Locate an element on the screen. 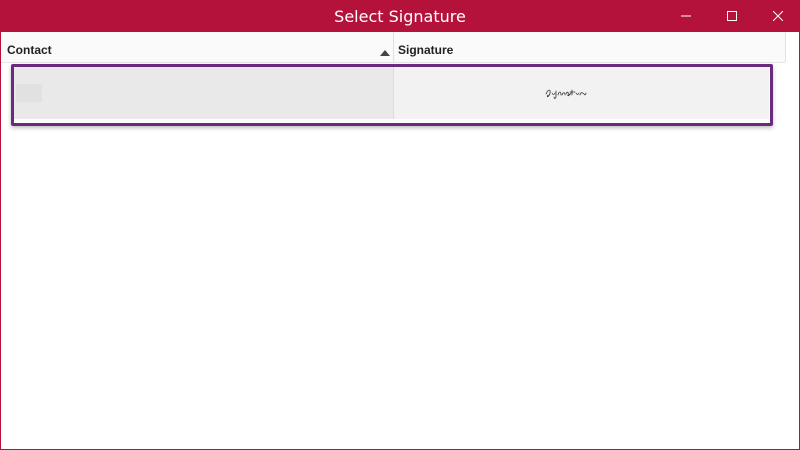 This screenshot has height=450, width=800. maximize-icon is located at coordinates (732, 16).